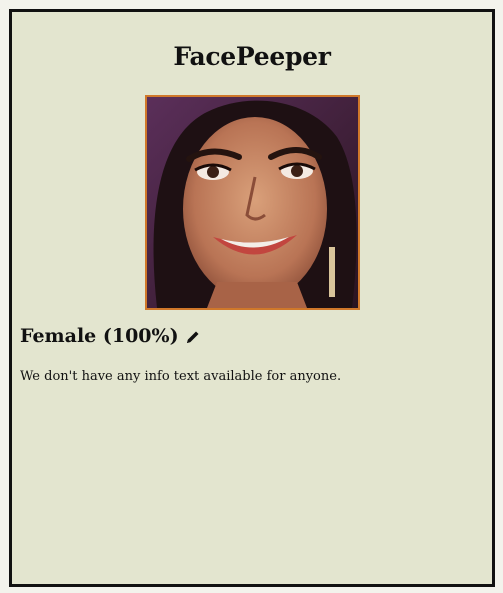  Describe the element at coordinates (252, 56) in the screenshot. I see `app-title: FacePeeper` at that location.